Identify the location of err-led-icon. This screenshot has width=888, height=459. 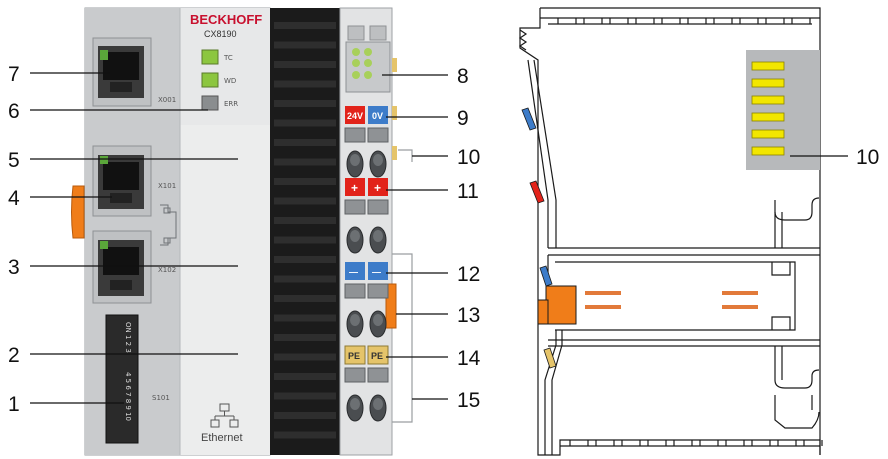
(210, 103).